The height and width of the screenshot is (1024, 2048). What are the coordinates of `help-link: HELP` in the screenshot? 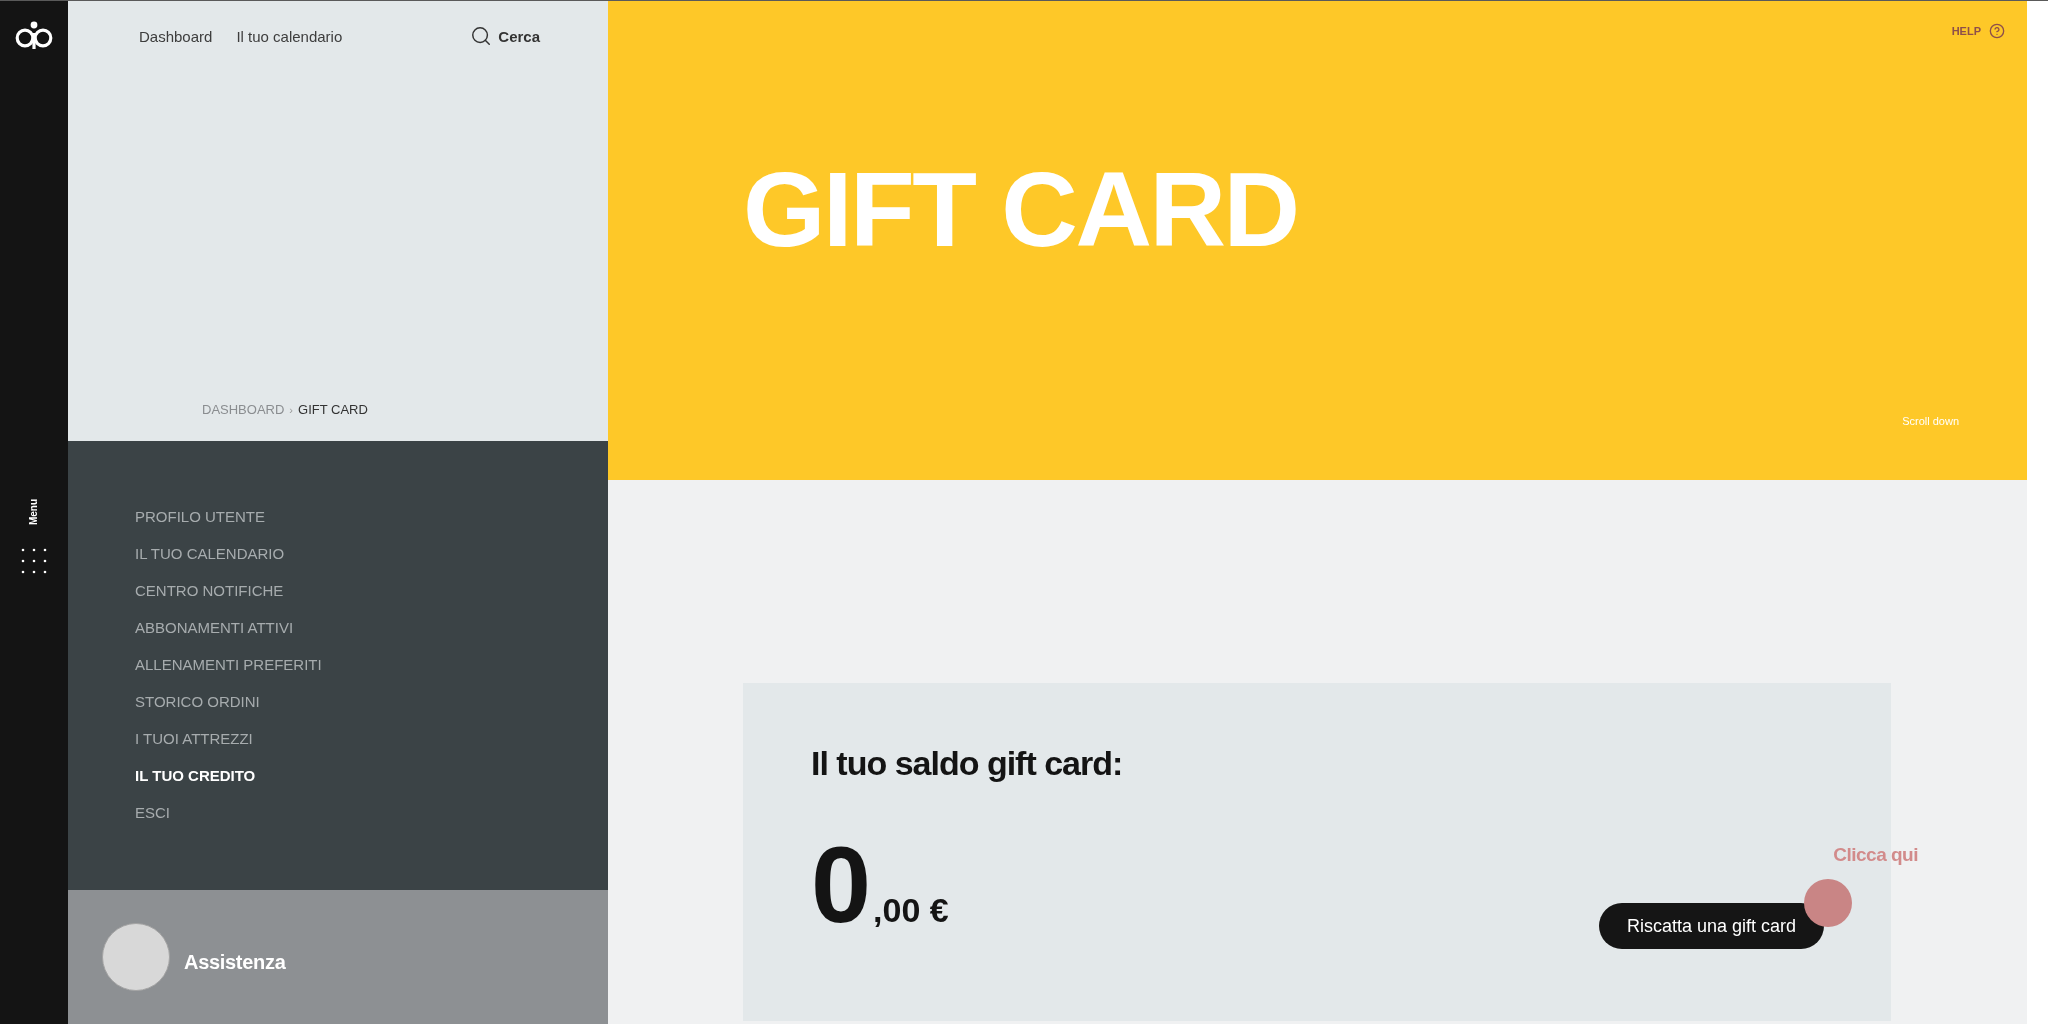 It's located at (1978, 31).